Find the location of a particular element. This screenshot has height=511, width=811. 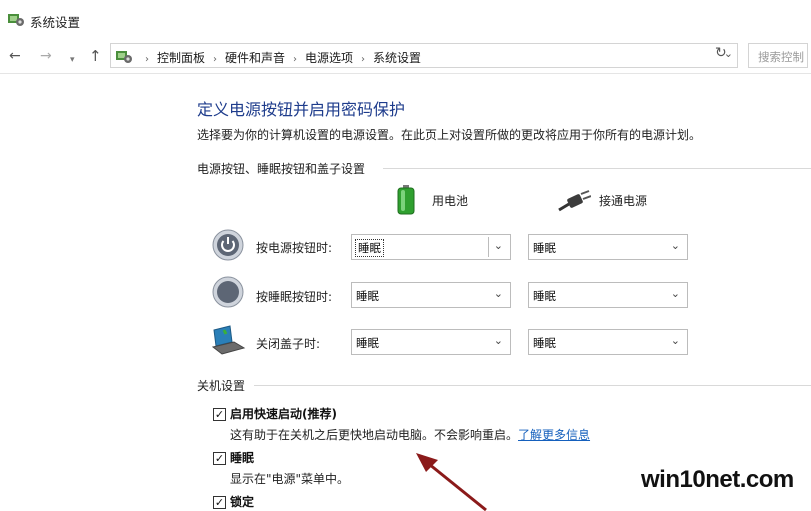

fast-startup-description: 这有助于在关机之后更快地启动电脑。不会影响重启。了解更多信息 is located at coordinates (410, 434).